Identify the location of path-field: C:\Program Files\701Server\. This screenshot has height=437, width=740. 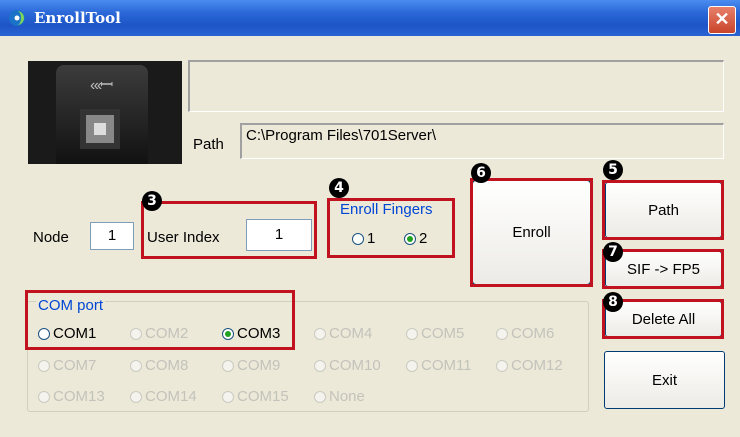
(482, 141).